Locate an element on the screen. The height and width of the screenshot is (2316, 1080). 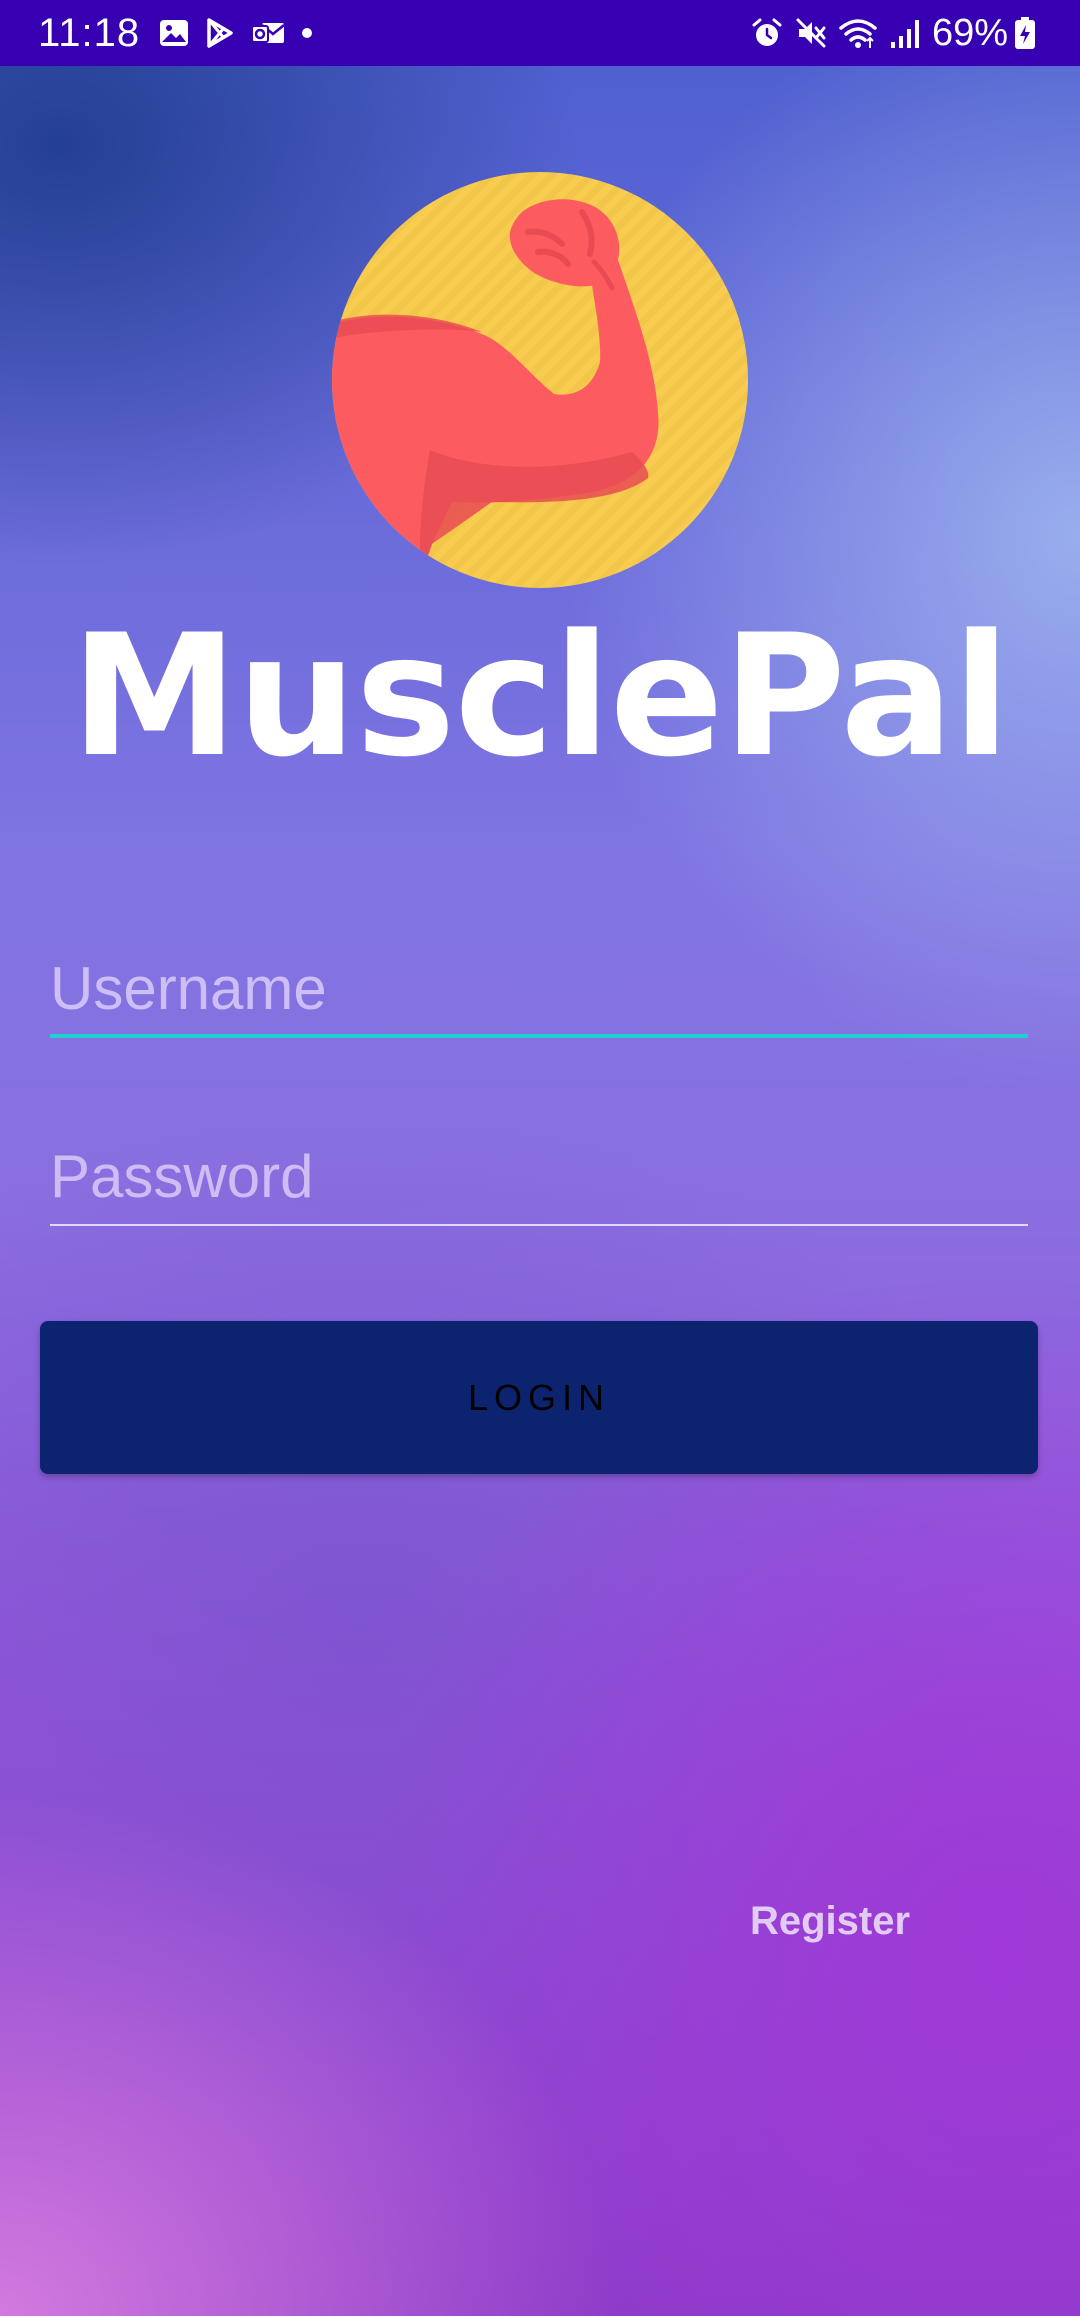
battery-charging-icon is located at coordinates (1025, 33).